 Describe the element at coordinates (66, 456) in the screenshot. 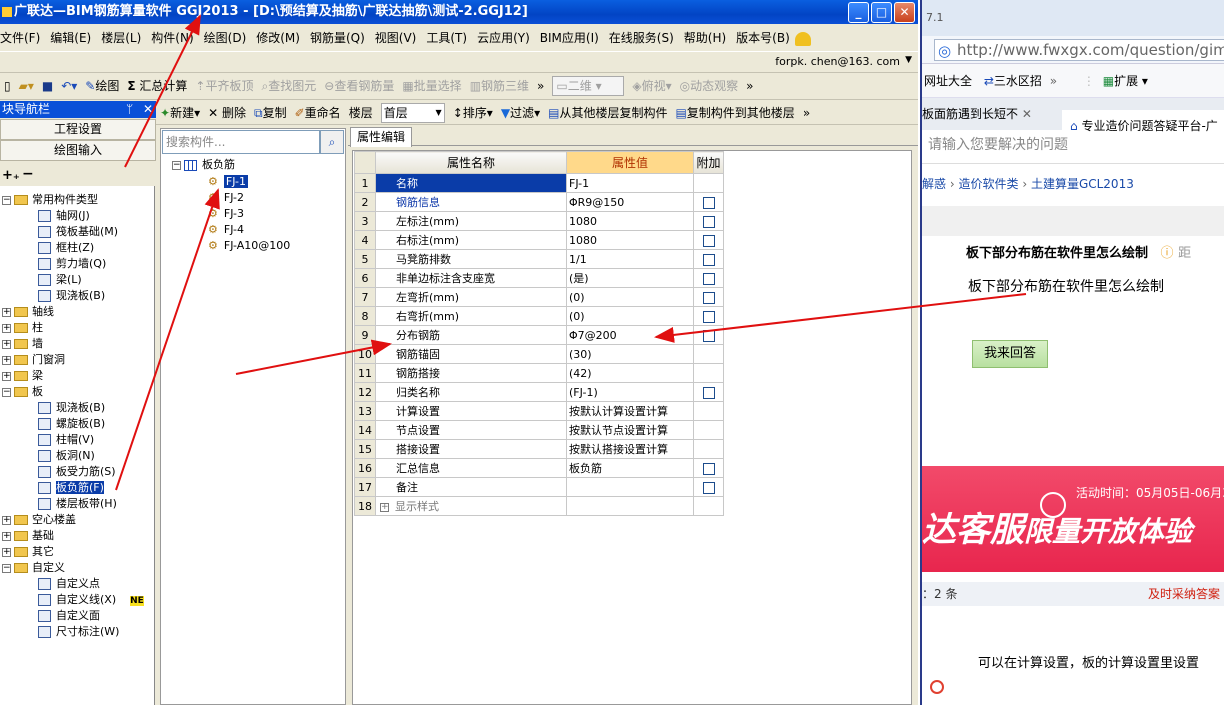

I see `tree-item: 板洞(N)` at that location.